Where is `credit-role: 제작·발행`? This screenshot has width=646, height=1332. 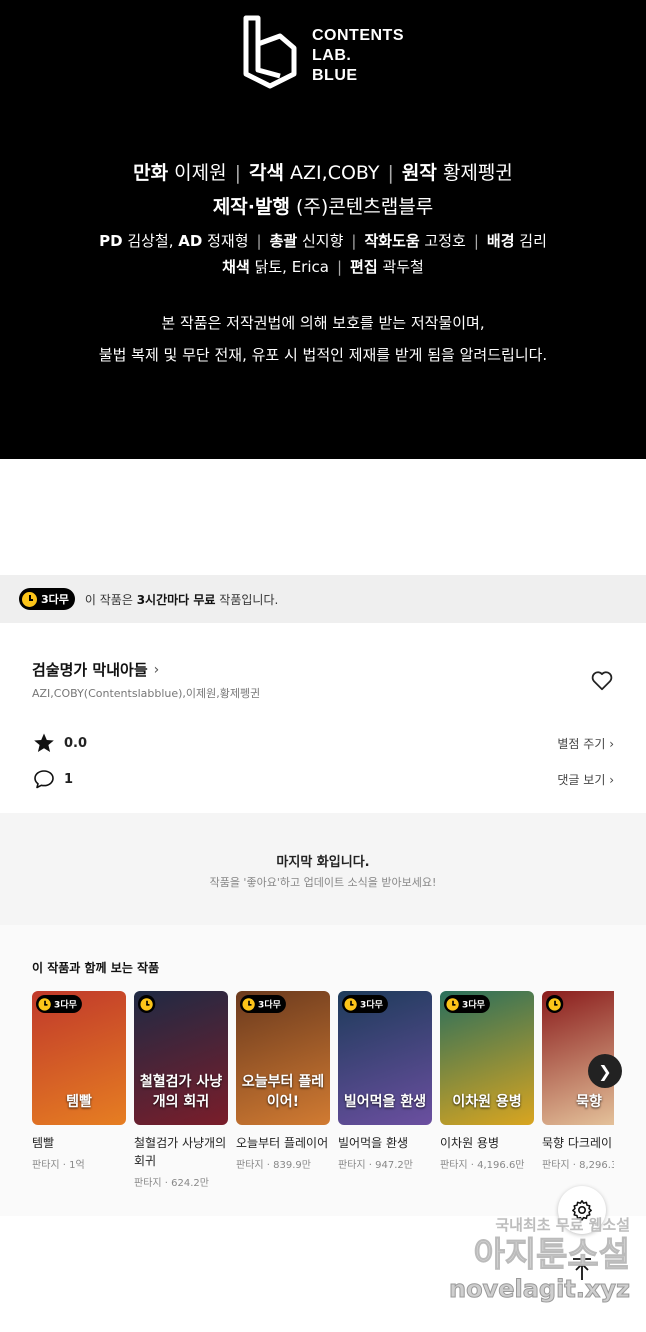 credit-role: 제작·발행 is located at coordinates (251, 207).